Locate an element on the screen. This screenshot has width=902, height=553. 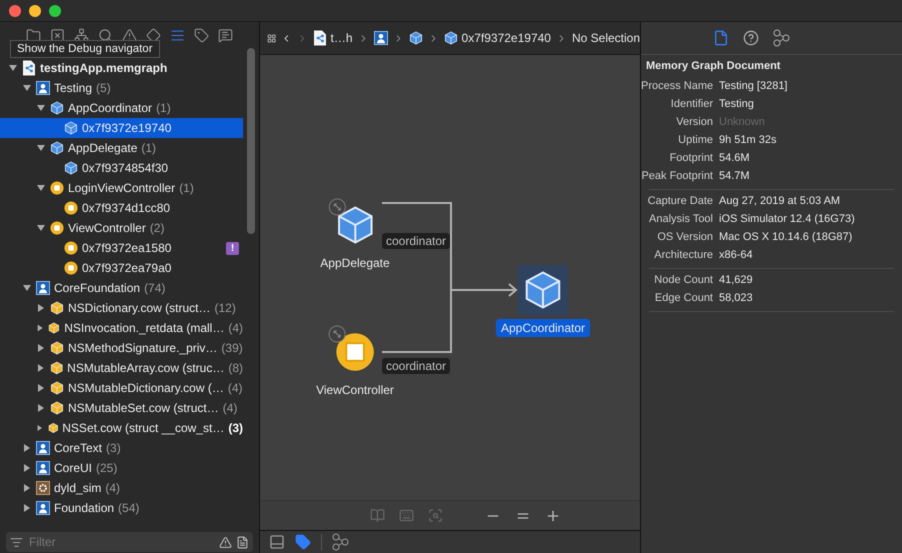
tree-item-label: CoreFoundation is located at coordinates (97, 288).